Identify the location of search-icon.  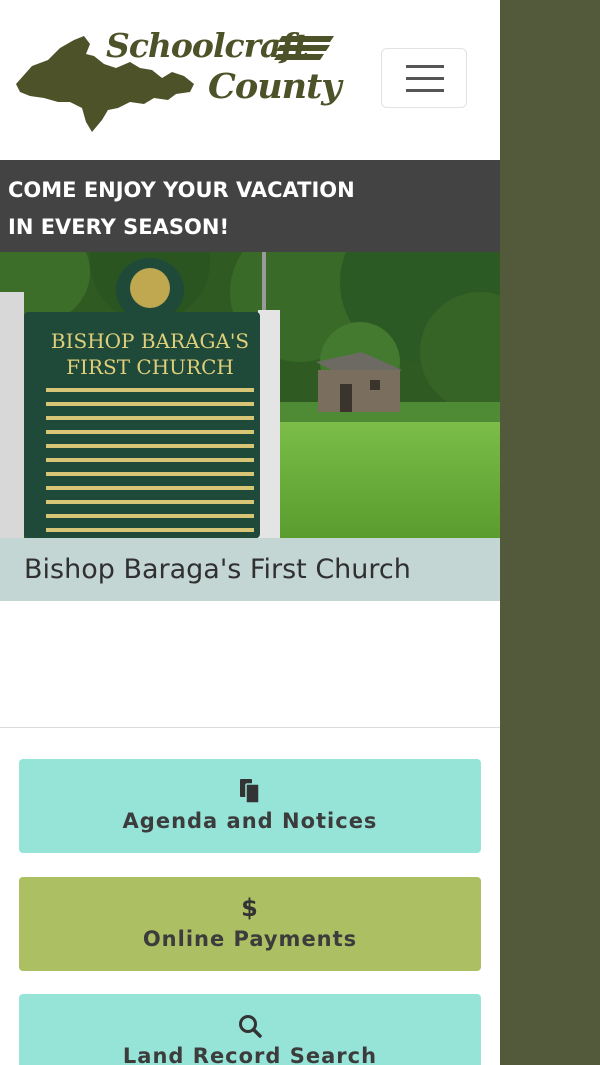
(250, 1025).